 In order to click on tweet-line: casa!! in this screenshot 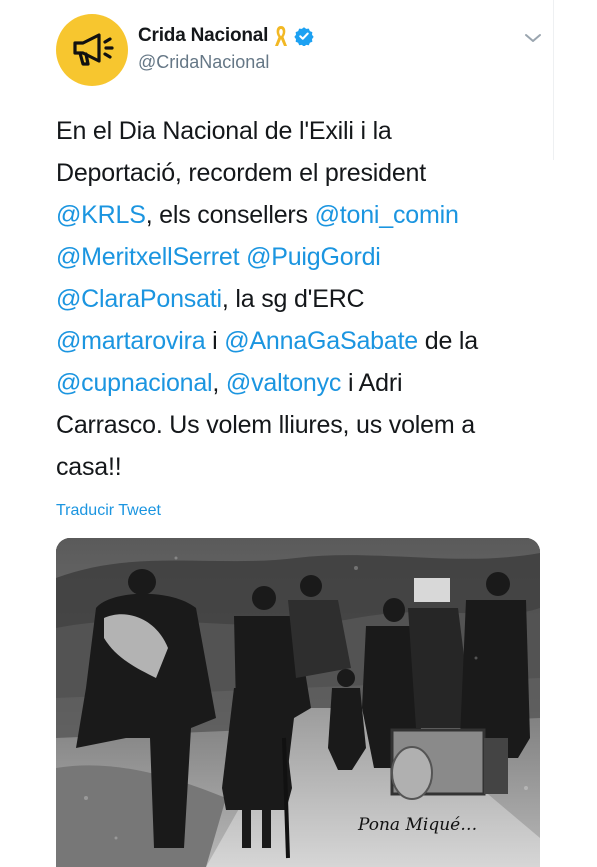, I will do `click(296, 467)`.